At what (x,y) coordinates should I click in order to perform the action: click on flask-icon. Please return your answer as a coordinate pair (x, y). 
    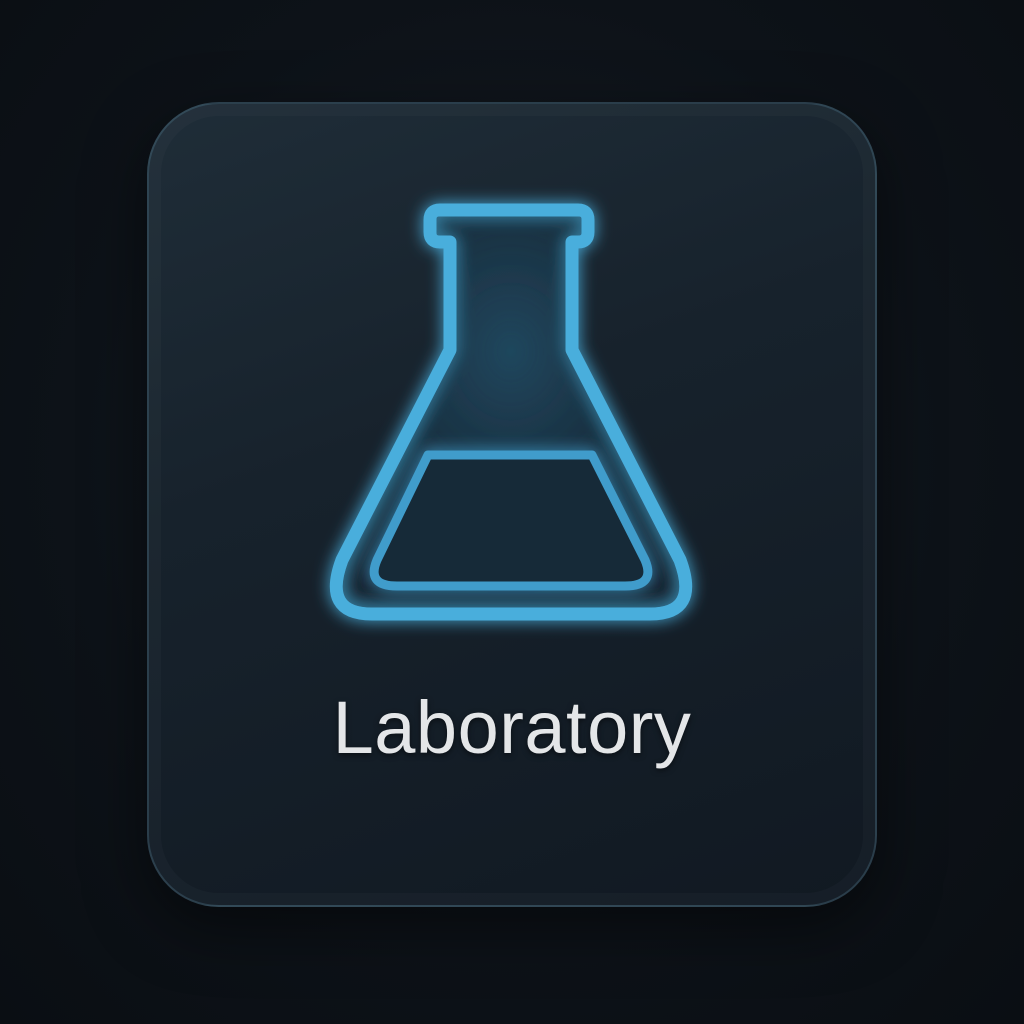
    Looking at the image, I should click on (511, 412).